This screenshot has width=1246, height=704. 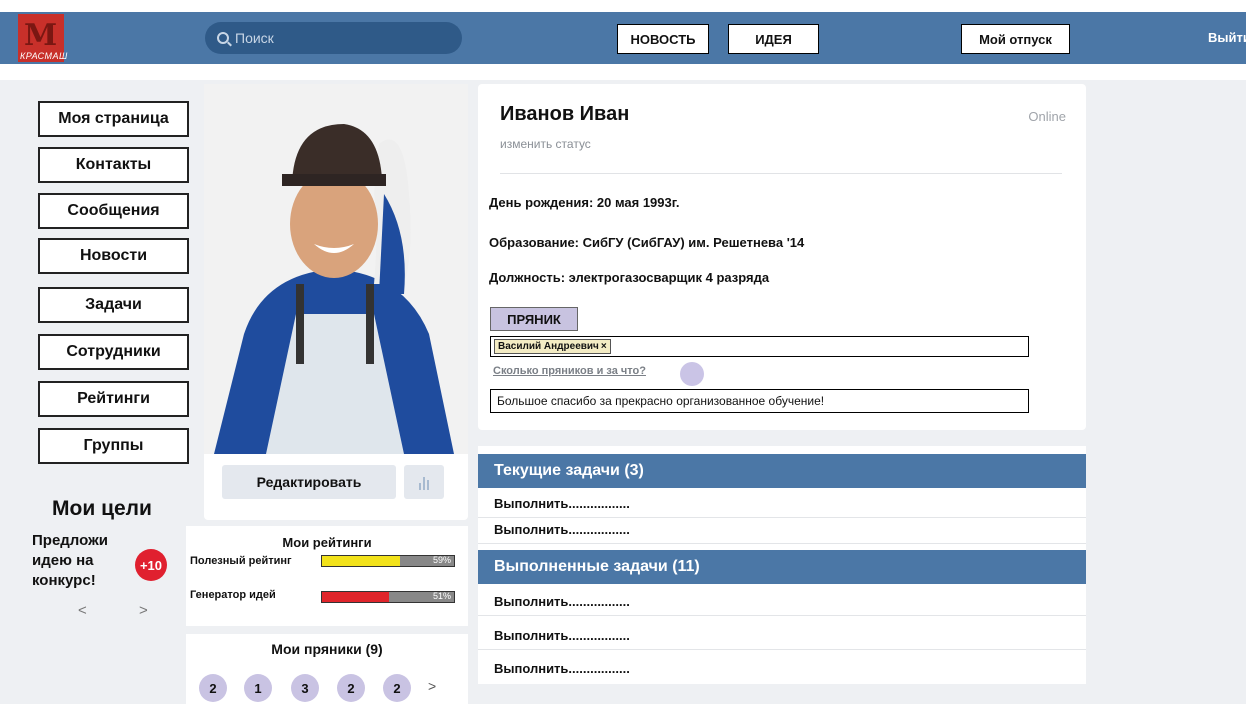 What do you see at coordinates (327, 542) in the screenshot?
I see `ratings-title: Мои рейтинги` at bounding box center [327, 542].